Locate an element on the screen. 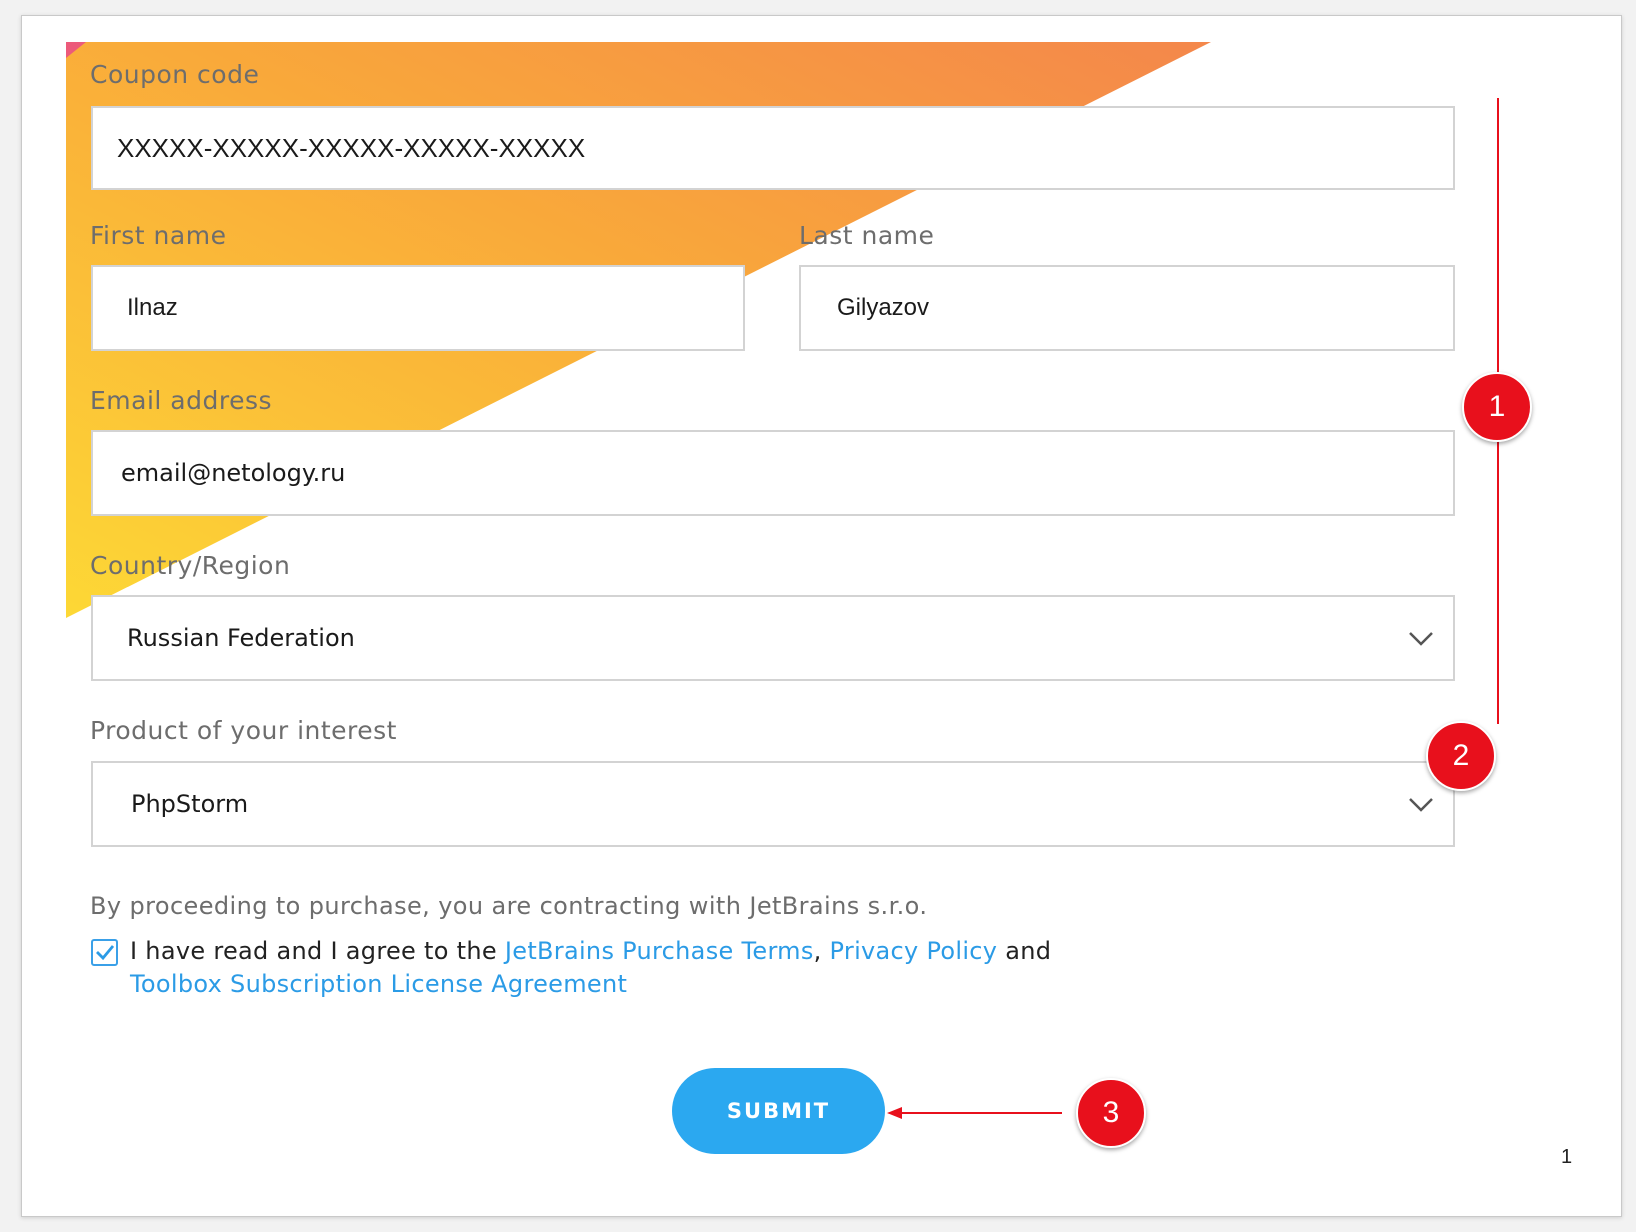  annotation-badge-2: 2 is located at coordinates (1461, 756).